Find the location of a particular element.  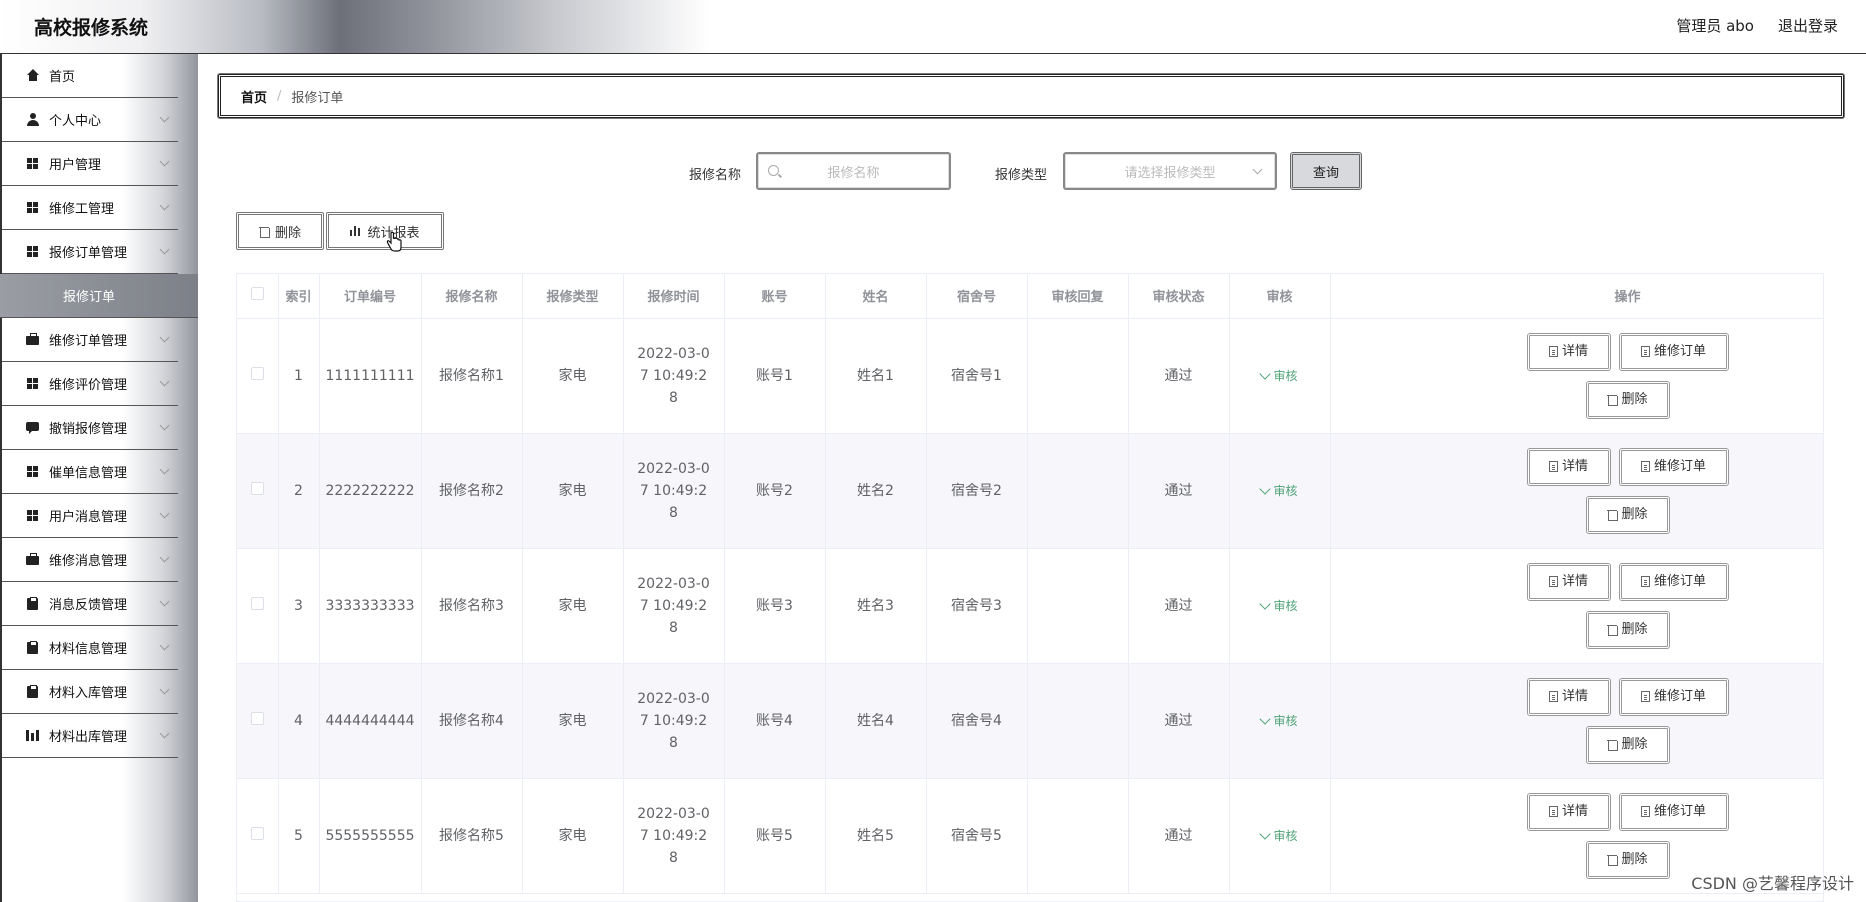

sidebar-item-home: 首页 is located at coordinates (90, 76).